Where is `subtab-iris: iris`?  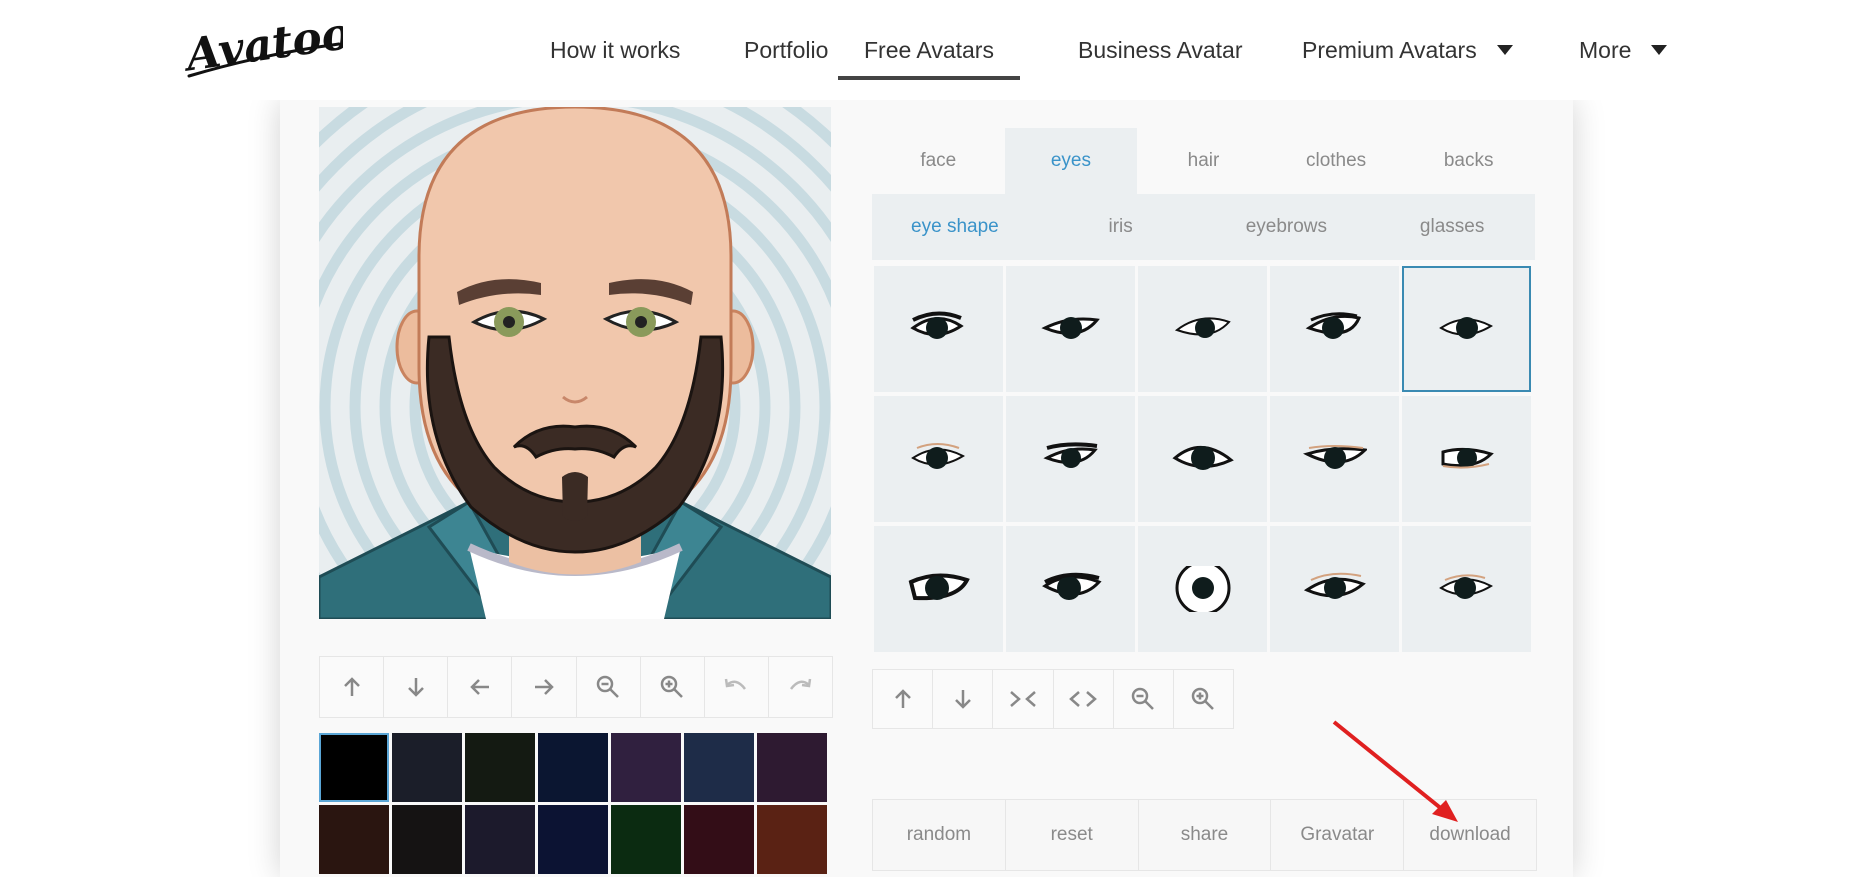
subtab-iris: iris is located at coordinates (1121, 227).